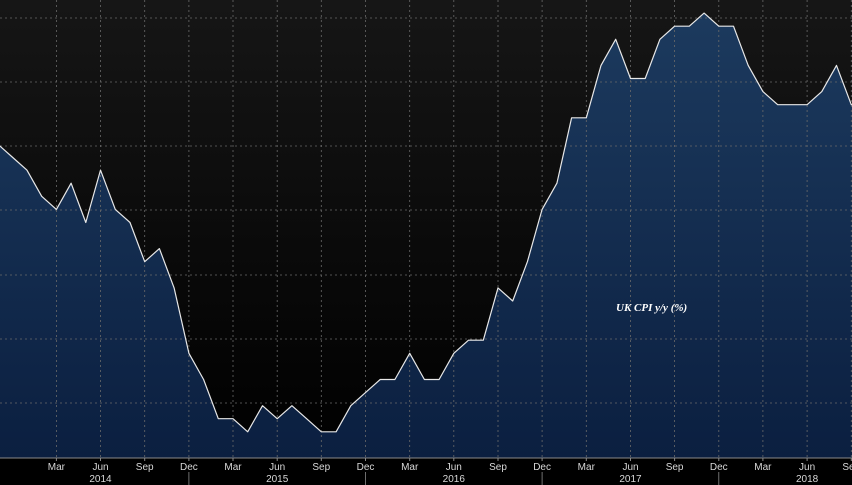  Describe the element at coordinates (454, 479) in the screenshot. I see `x-year-label: 2016` at that location.